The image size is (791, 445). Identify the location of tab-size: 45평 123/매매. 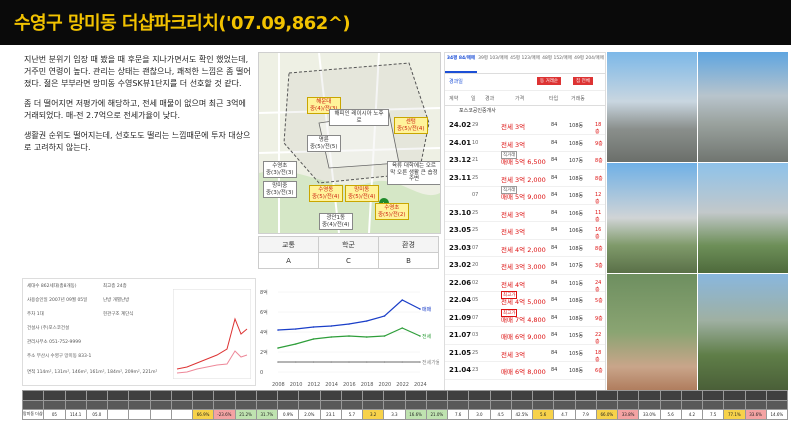
(525, 63).